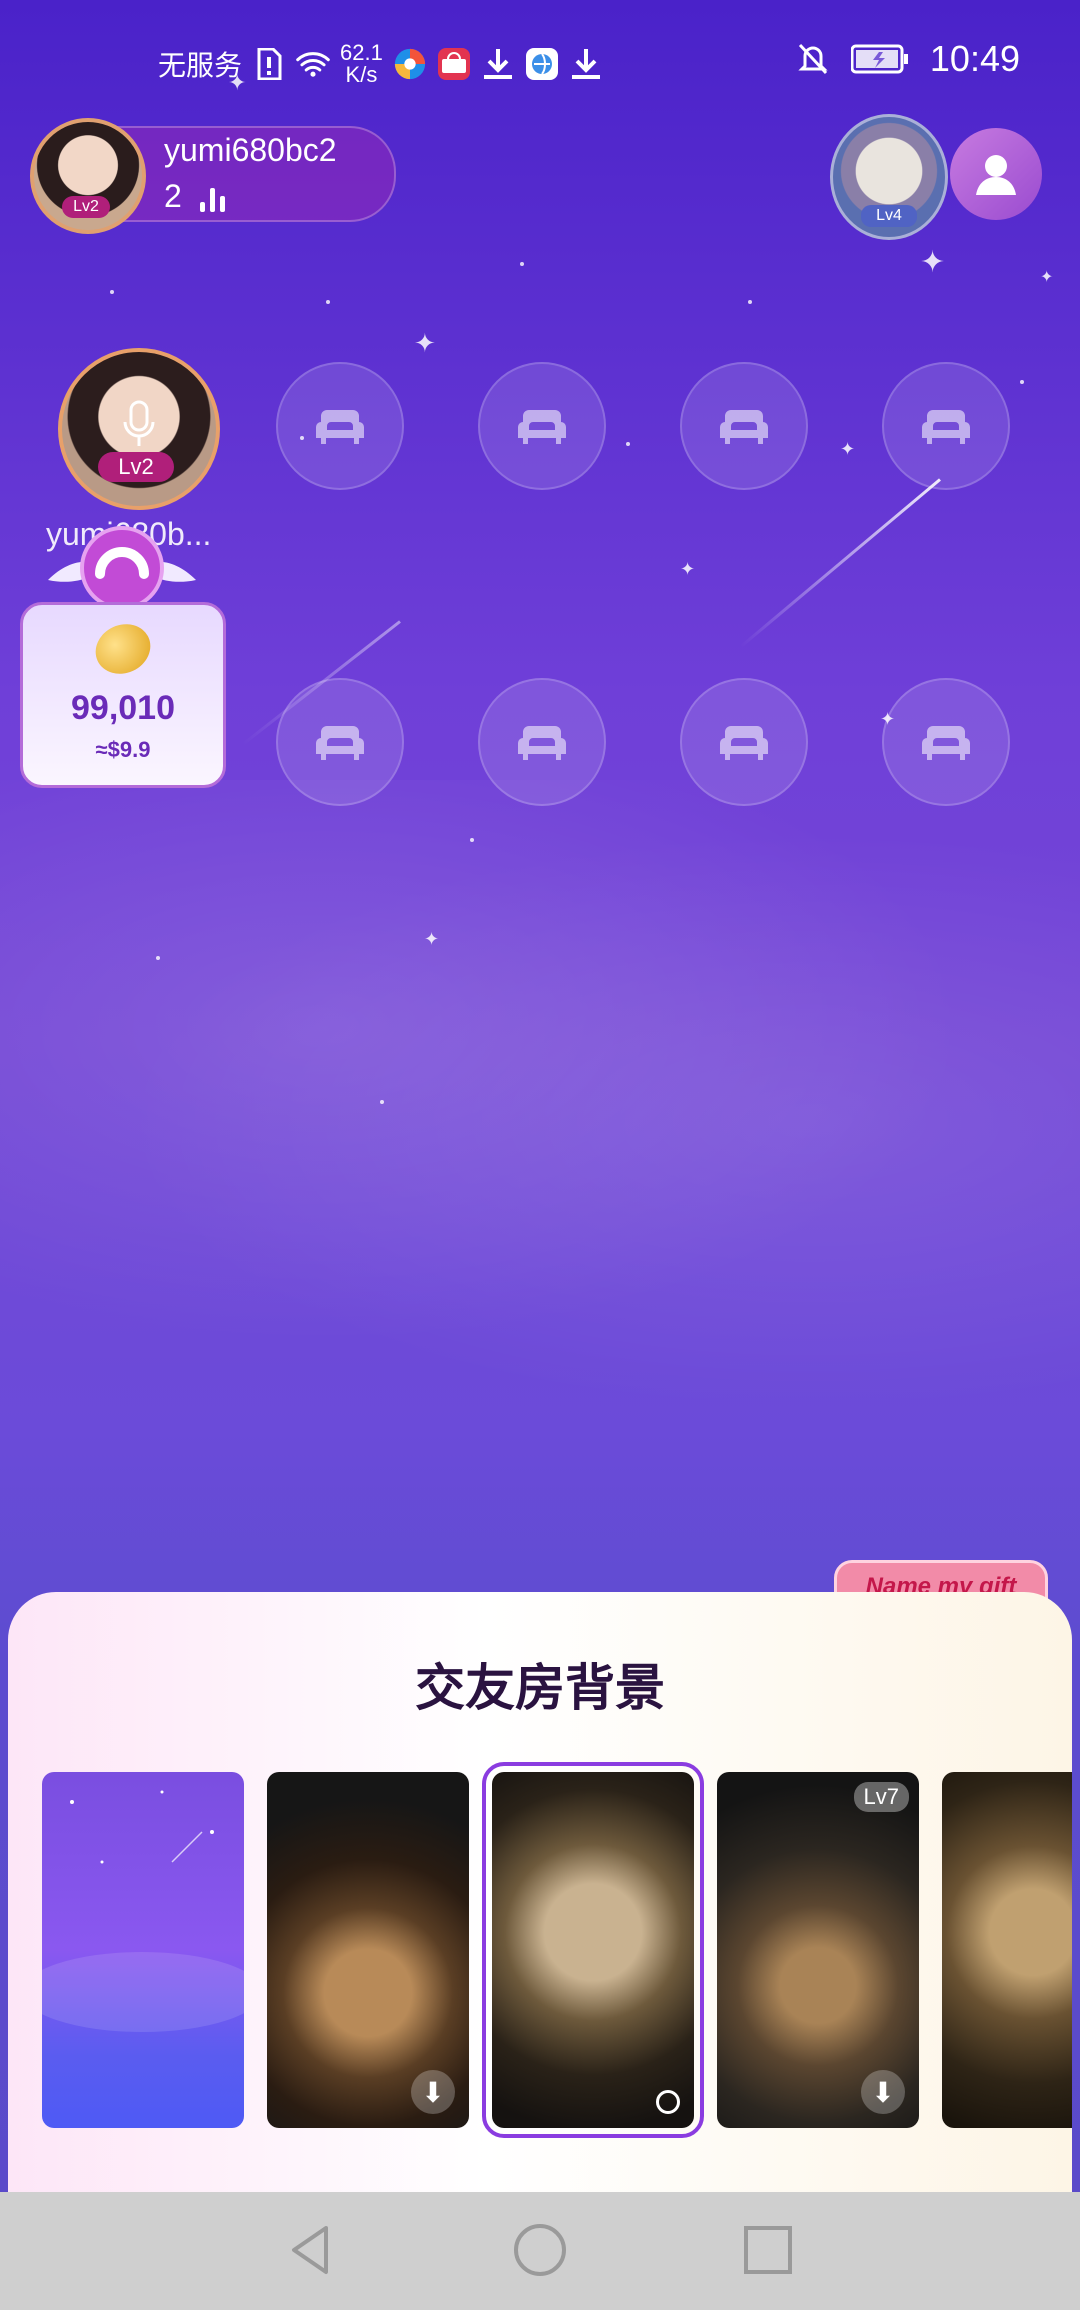 This screenshot has height=2310, width=1080. Describe the element at coordinates (668, 2102) in the screenshot. I see `selected-indicator-icon` at that location.